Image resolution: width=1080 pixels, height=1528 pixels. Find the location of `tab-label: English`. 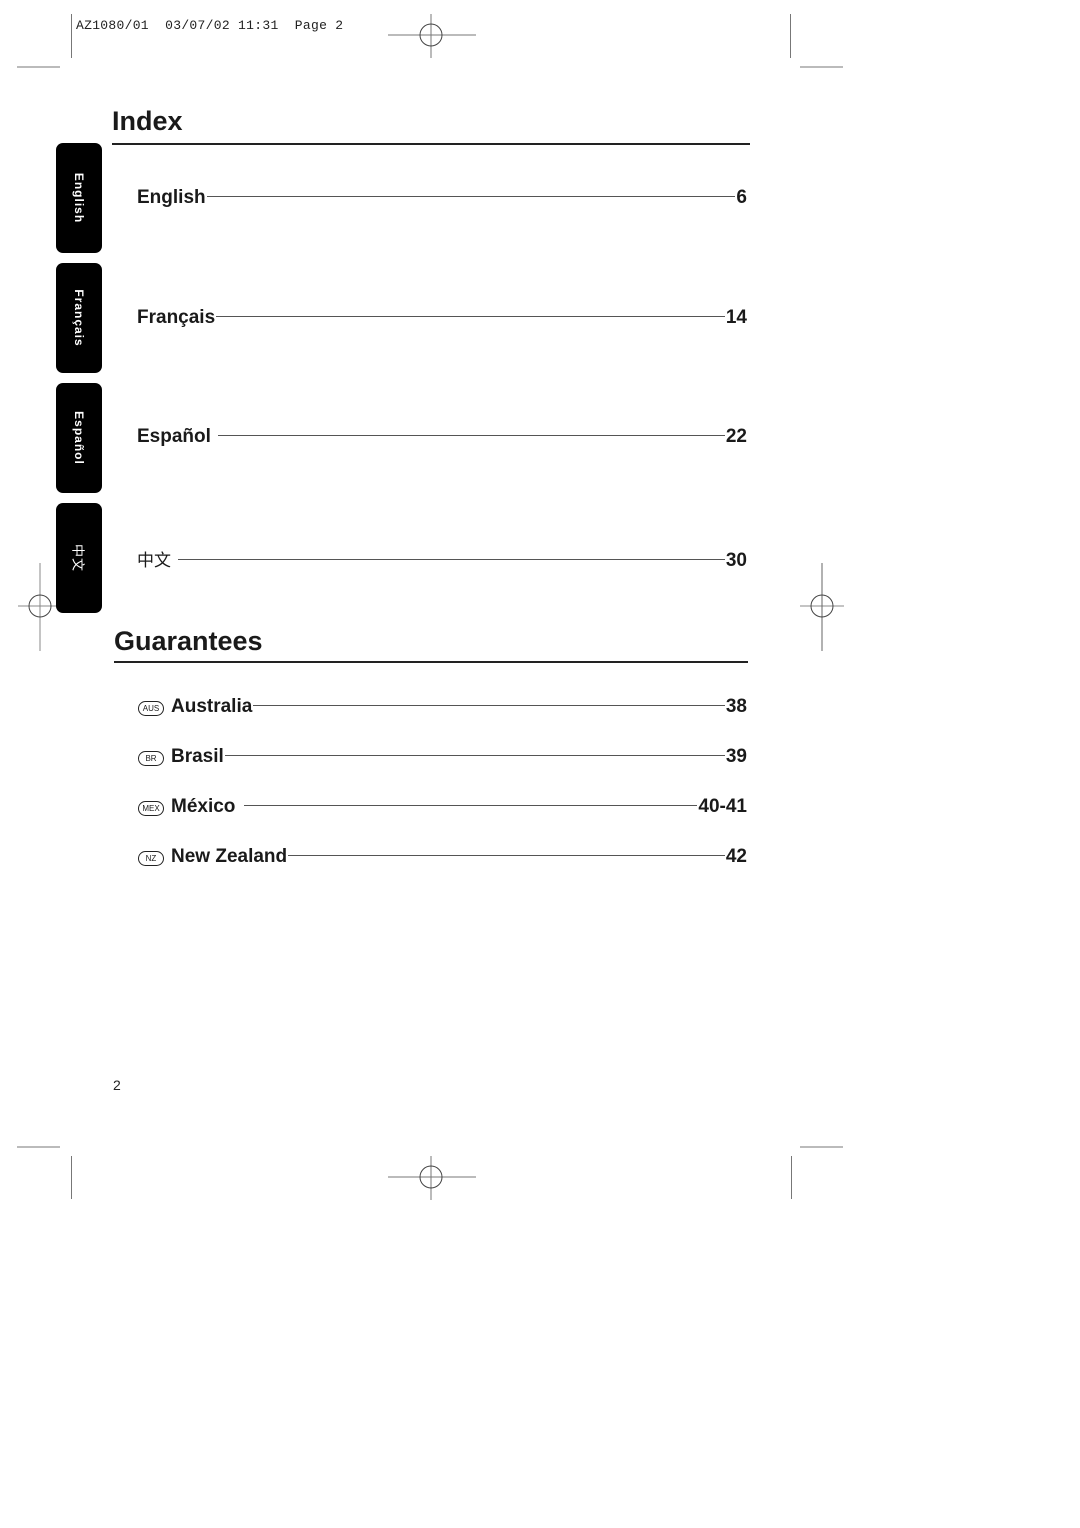

tab-label: English is located at coordinates (79, 198).